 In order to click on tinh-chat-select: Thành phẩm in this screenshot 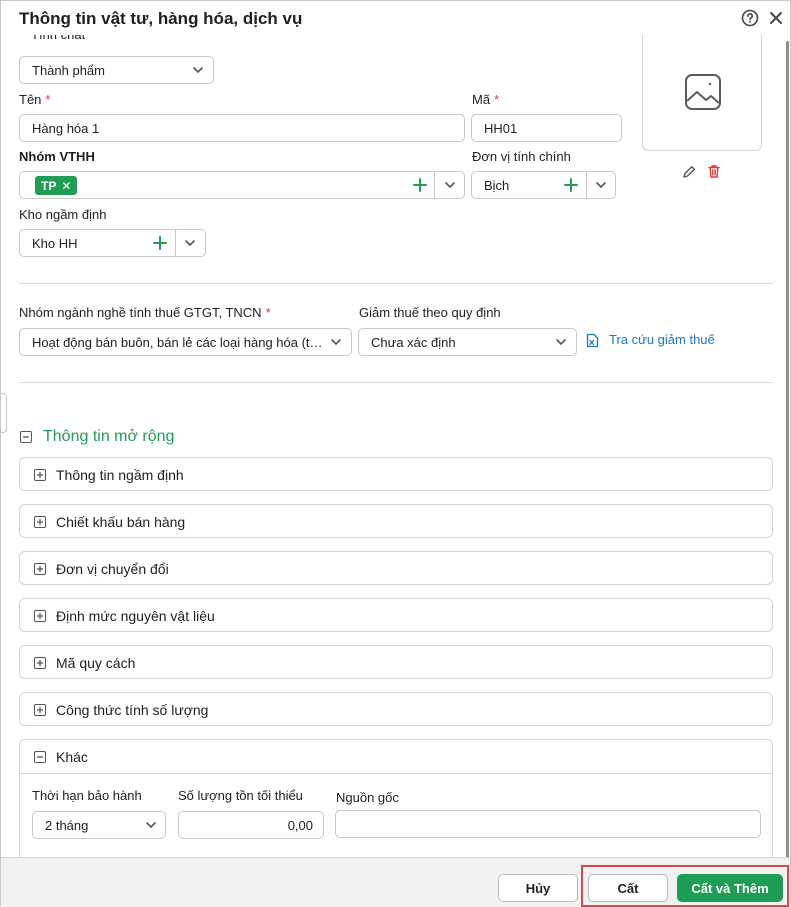, I will do `click(116, 70)`.